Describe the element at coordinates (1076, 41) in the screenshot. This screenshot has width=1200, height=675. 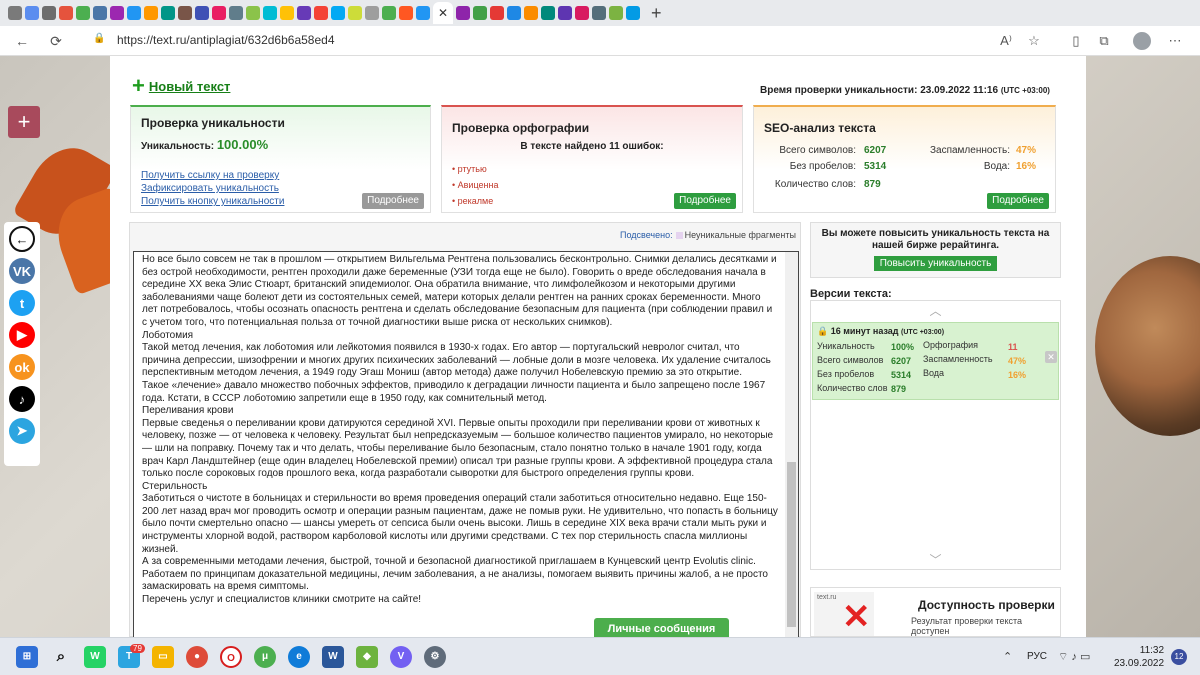
I see `split-screen-icon: ▯` at that location.